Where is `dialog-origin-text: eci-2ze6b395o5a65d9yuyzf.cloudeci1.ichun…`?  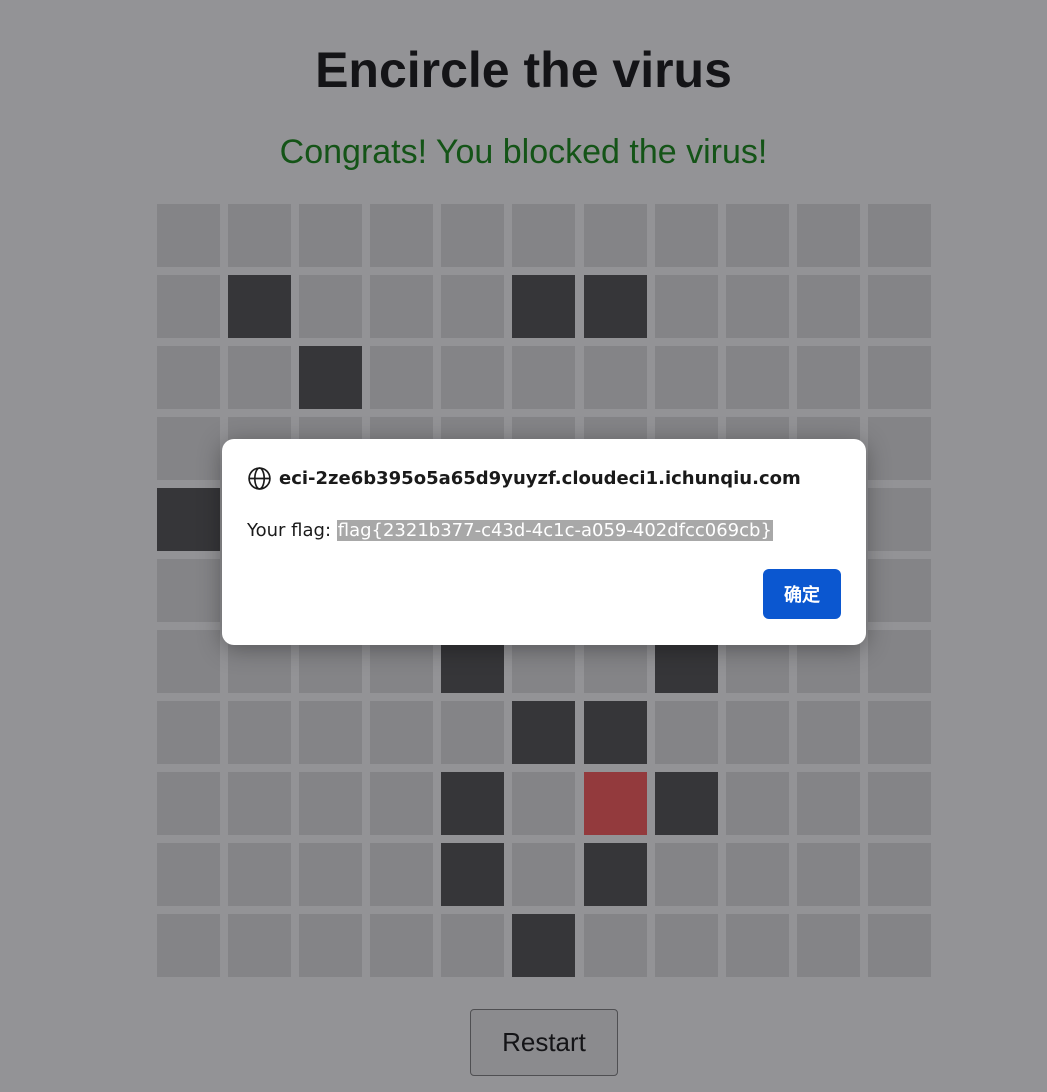
dialog-origin-text: eci-2ze6b395o5a65d9yuyzf.cloudeci1.ichun… is located at coordinates (540, 478).